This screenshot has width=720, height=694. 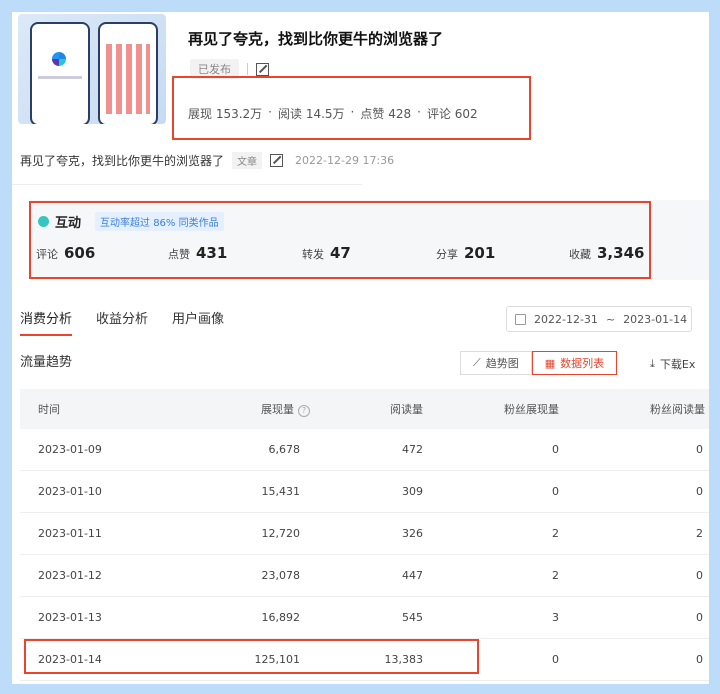 What do you see at coordinates (412, 575) in the screenshot?
I see `cell-reads: 447` at bounding box center [412, 575].